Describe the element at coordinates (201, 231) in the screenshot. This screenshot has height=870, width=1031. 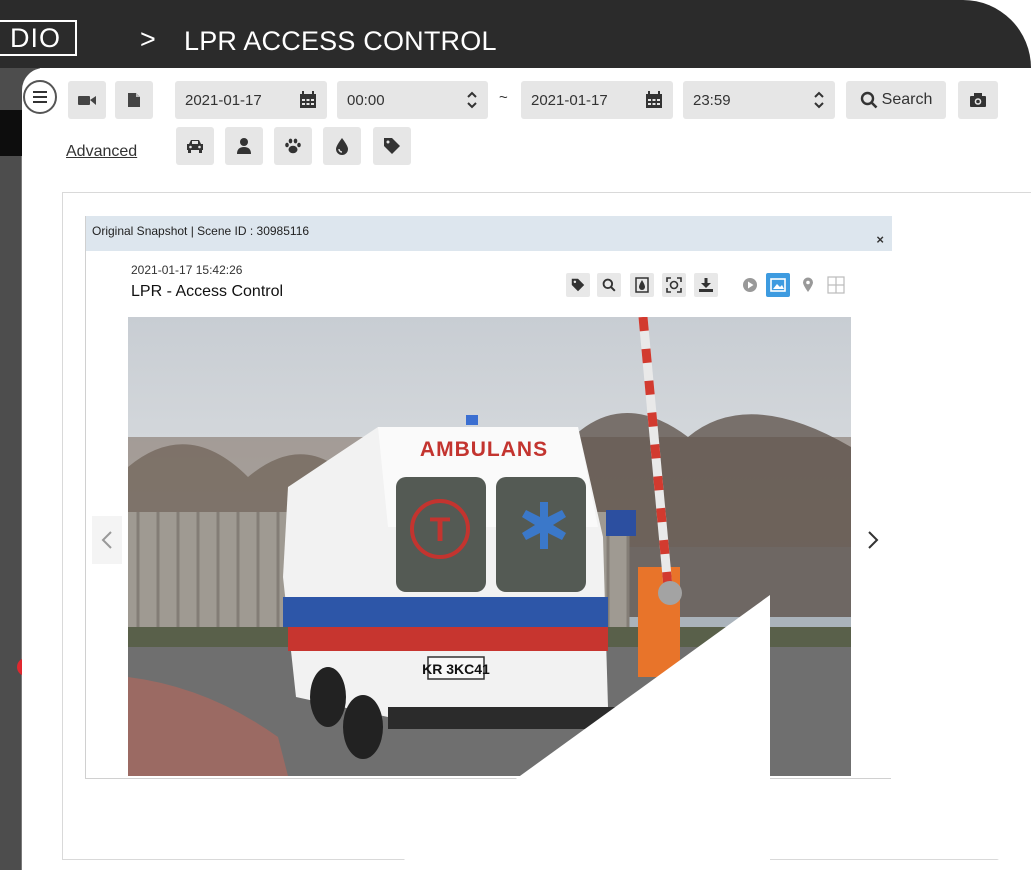
I see `snapshot-header-text: Original Snapshot | Scene ID : 30985116` at that location.